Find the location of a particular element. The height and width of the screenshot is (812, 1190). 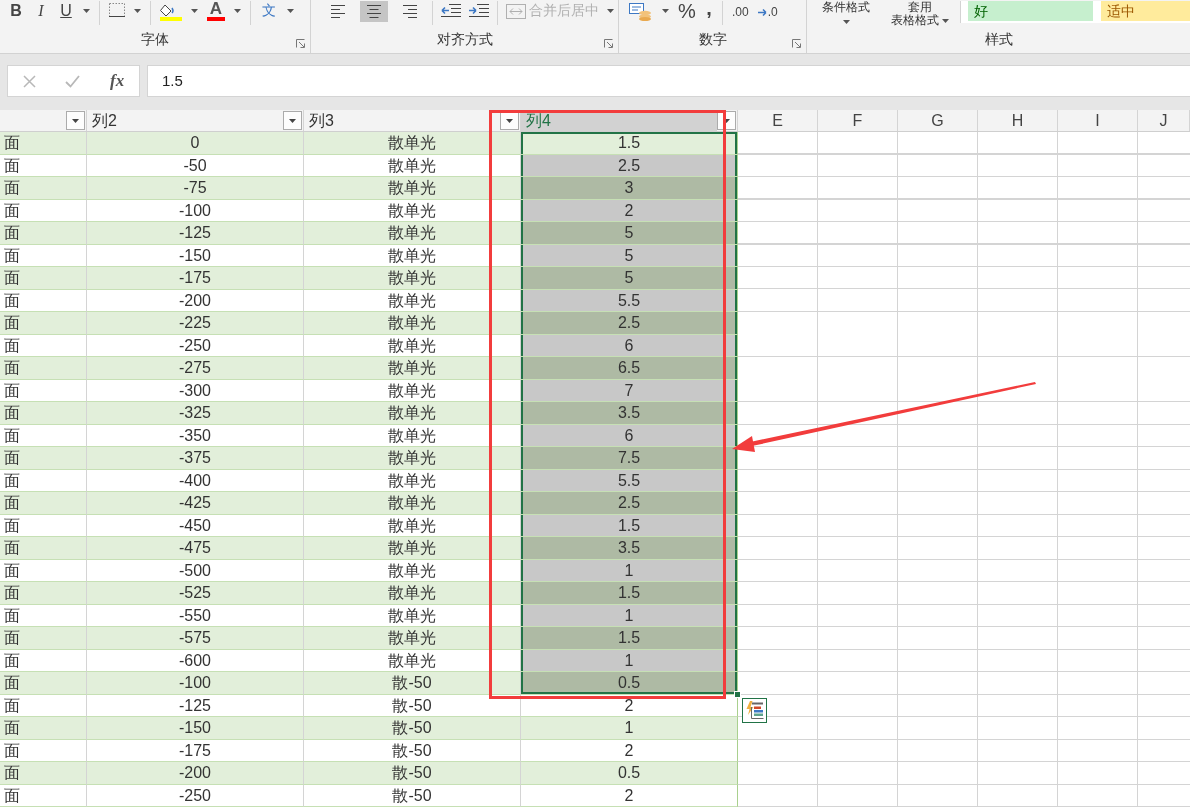

column-letter: J is located at coordinates (1164, 120).